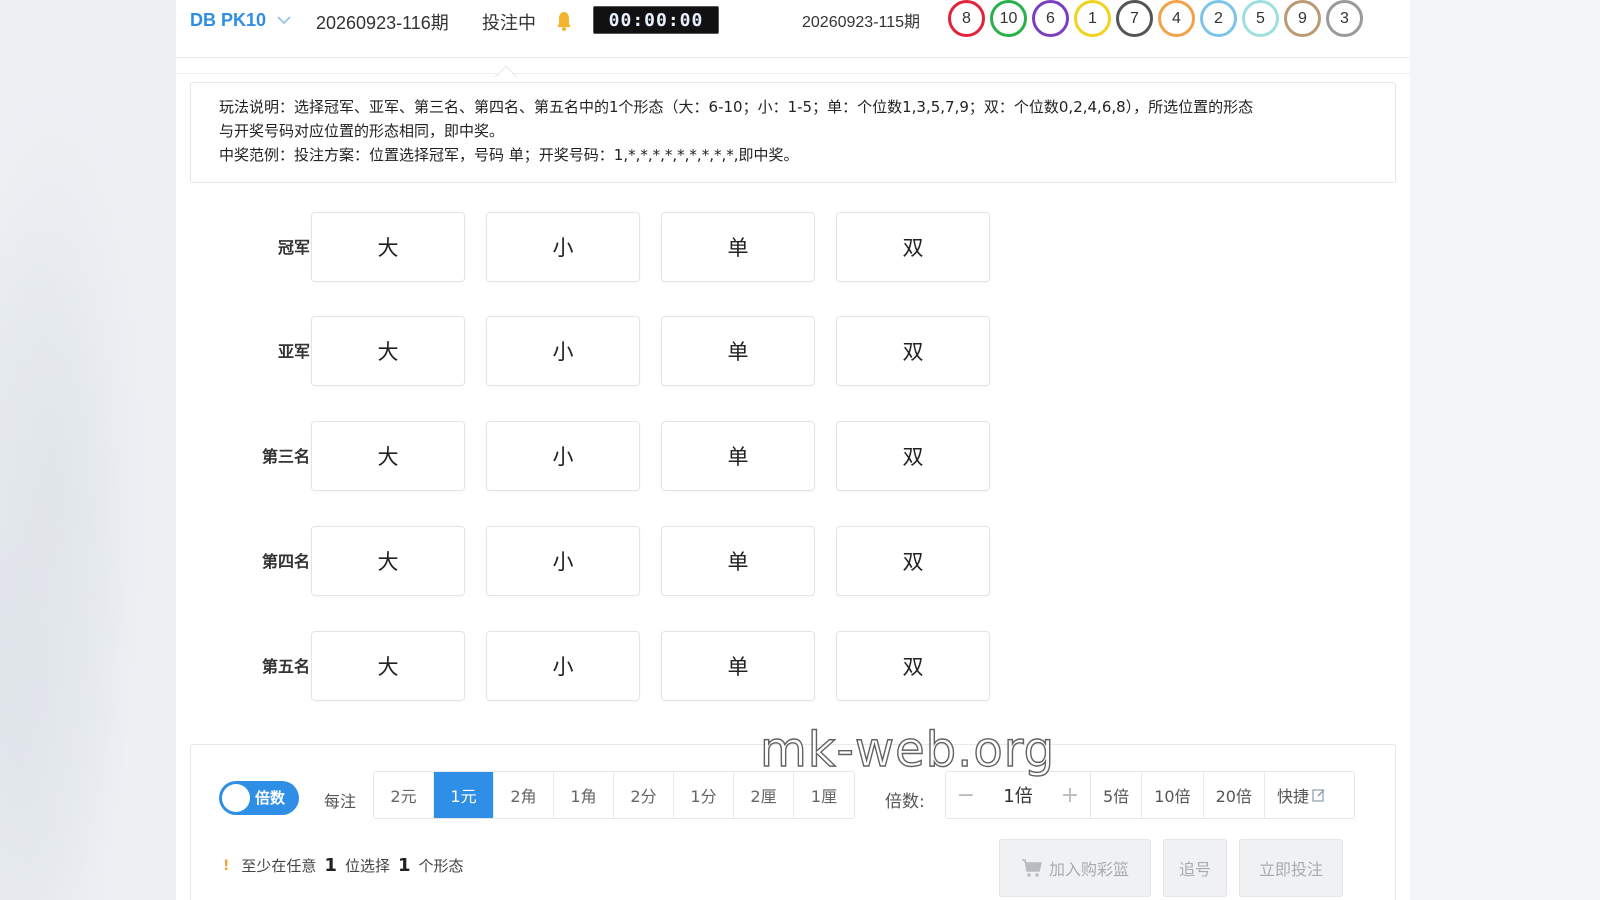  What do you see at coordinates (1018, 795) in the screenshot?
I see `multiplier-input: 1倍` at bounding box center [1018, 795].